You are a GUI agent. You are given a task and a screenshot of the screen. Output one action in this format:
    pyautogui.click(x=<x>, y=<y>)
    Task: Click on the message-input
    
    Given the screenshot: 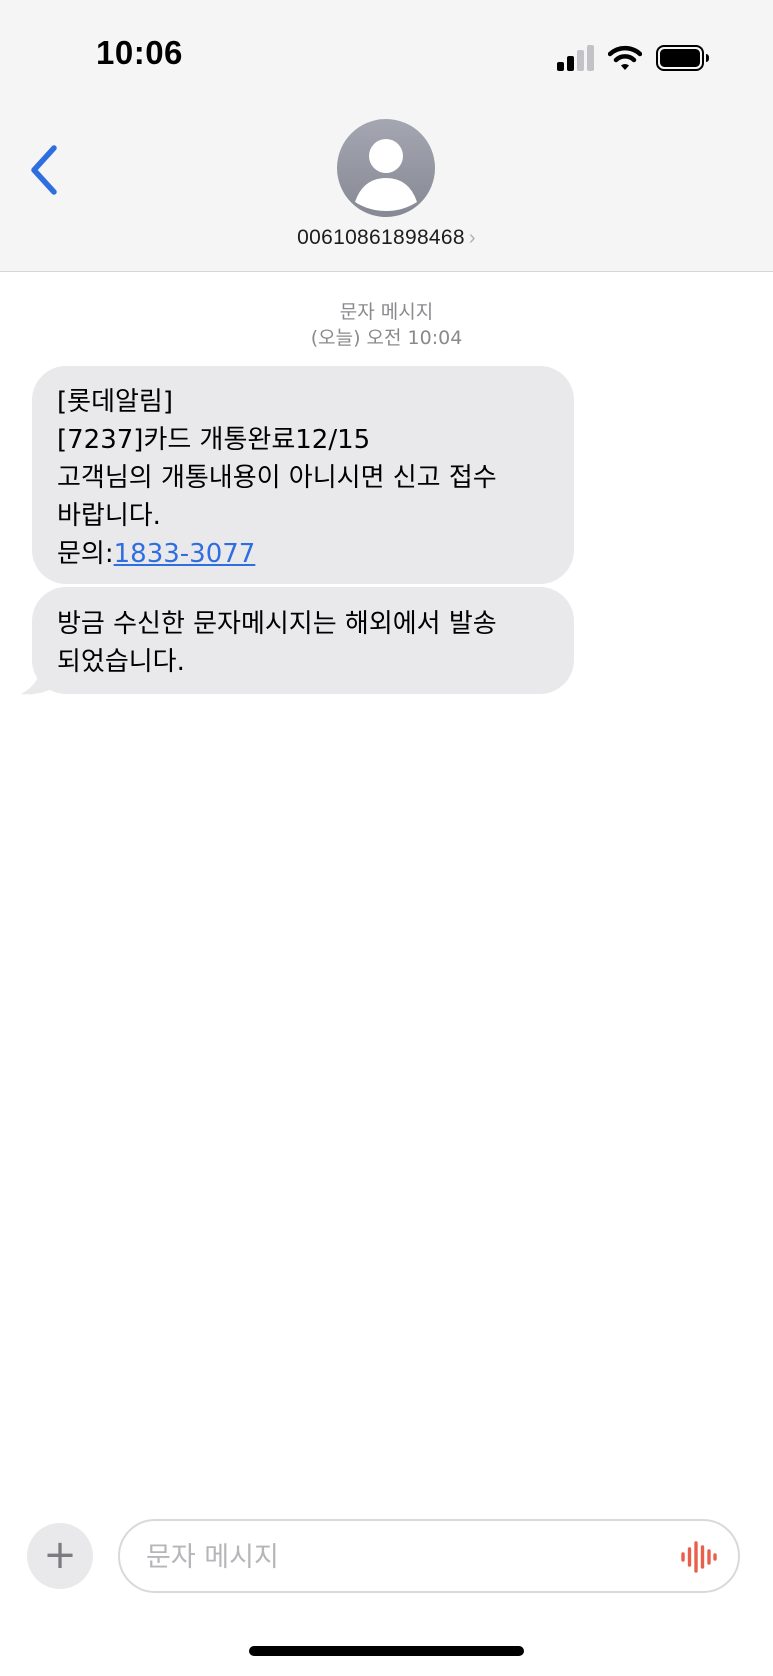 What is the action you would take?
    pyautogui.click(x=396, y=1557)
    